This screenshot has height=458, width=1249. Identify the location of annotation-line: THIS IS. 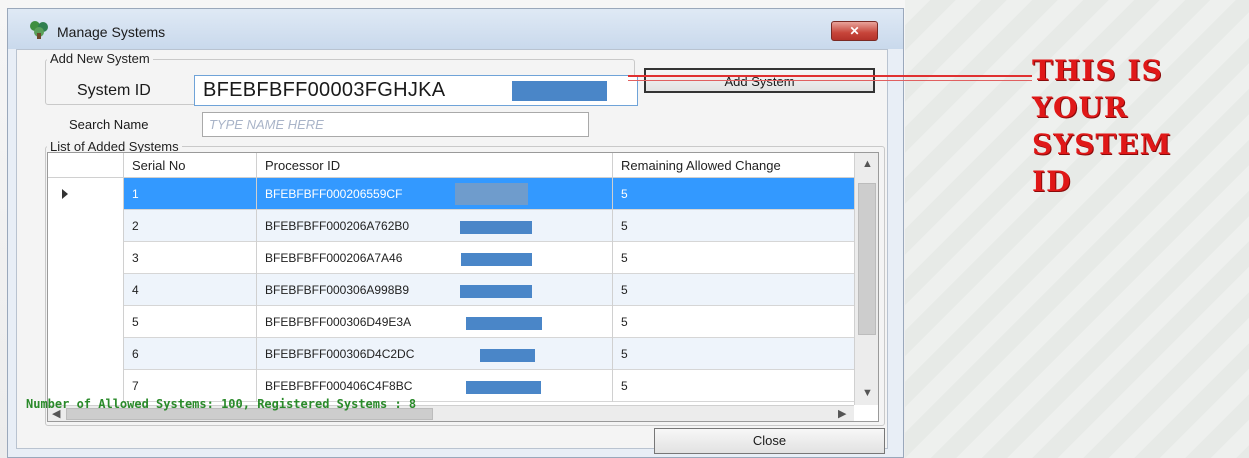
(1097, 70).